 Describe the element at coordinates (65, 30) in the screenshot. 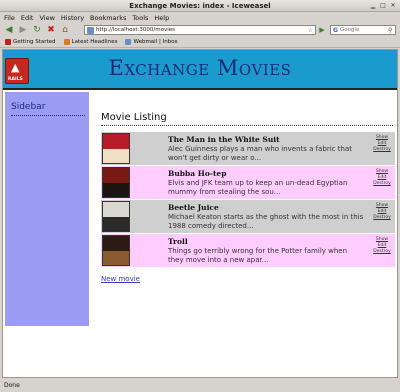

I see `home-icon: ⌂` at that location.